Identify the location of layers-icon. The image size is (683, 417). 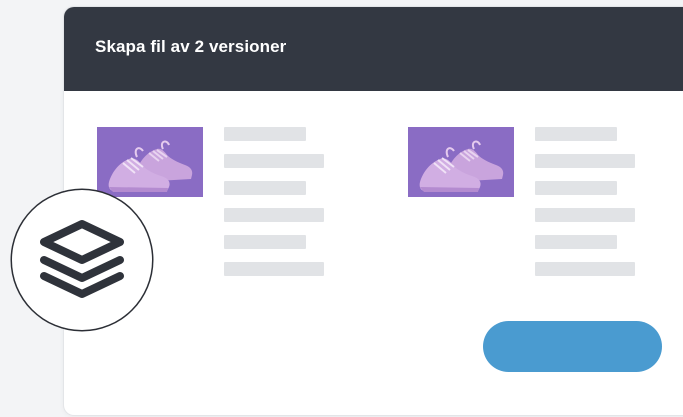
(82, 259).